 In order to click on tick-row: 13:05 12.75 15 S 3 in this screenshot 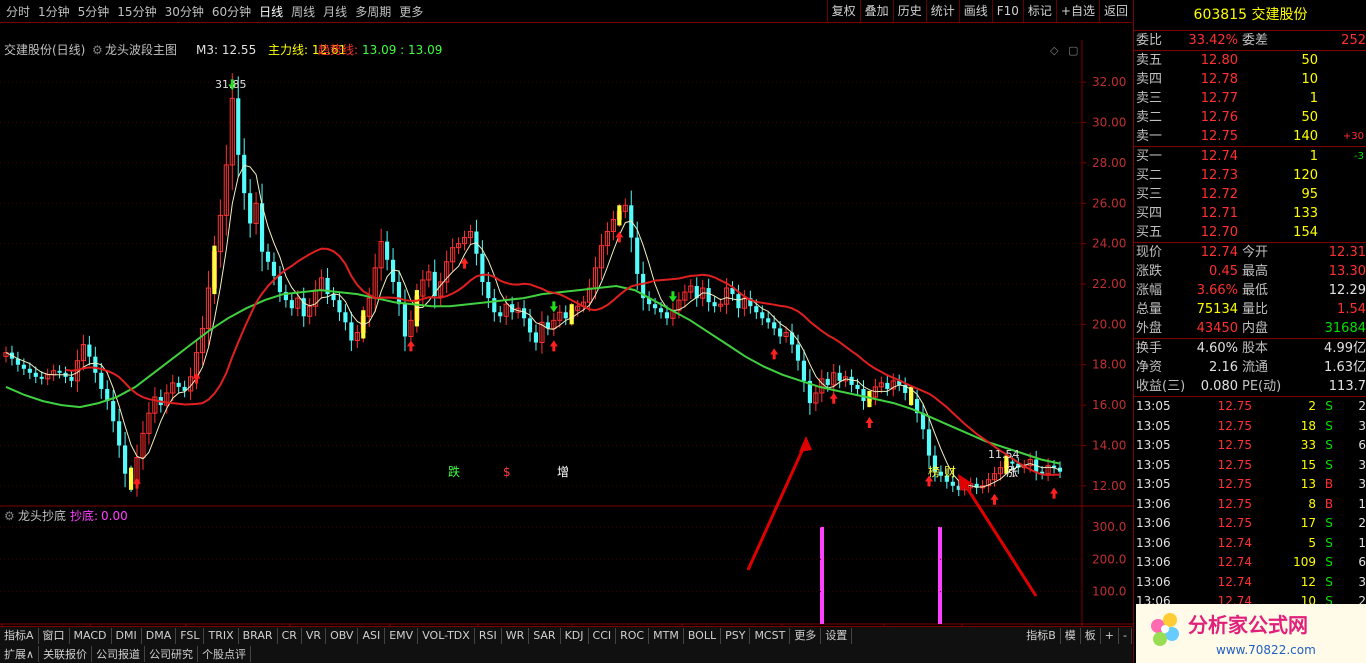, I will do `click(1250, 466)`.